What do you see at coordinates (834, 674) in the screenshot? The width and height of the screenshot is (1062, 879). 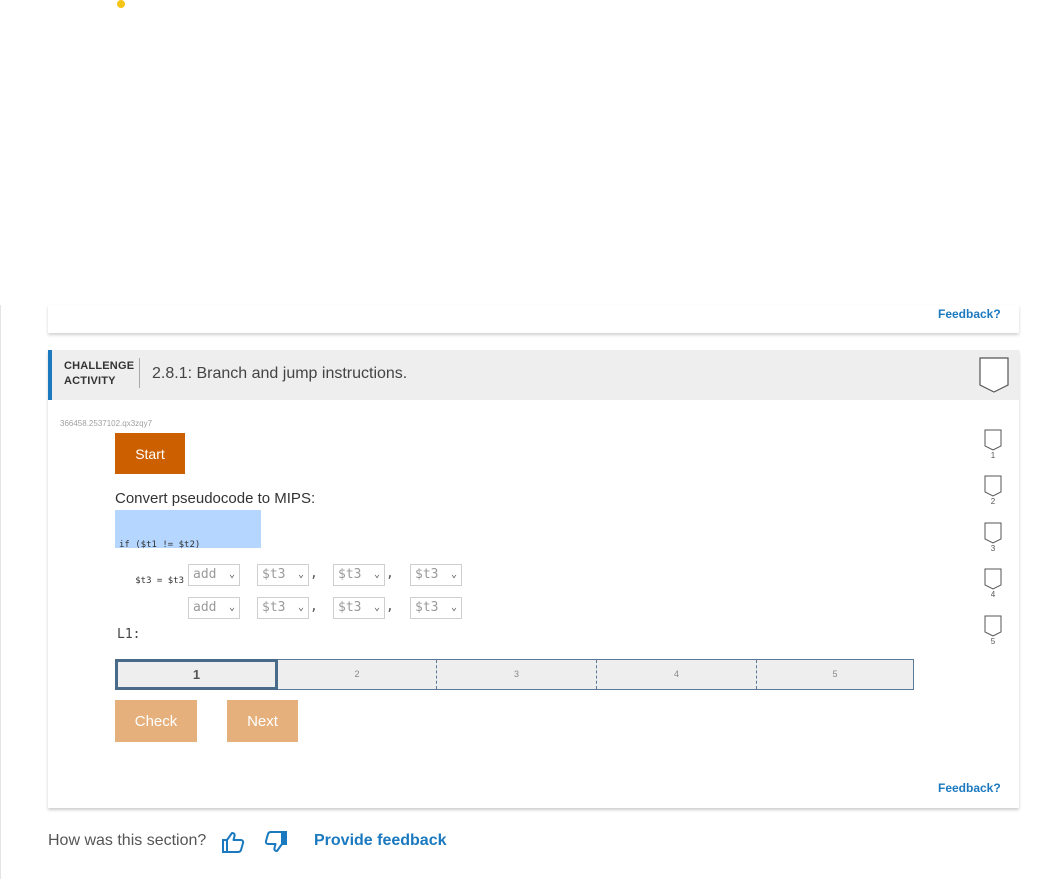 I see `level-segment-5: 5` at bounding box center [834, 674].